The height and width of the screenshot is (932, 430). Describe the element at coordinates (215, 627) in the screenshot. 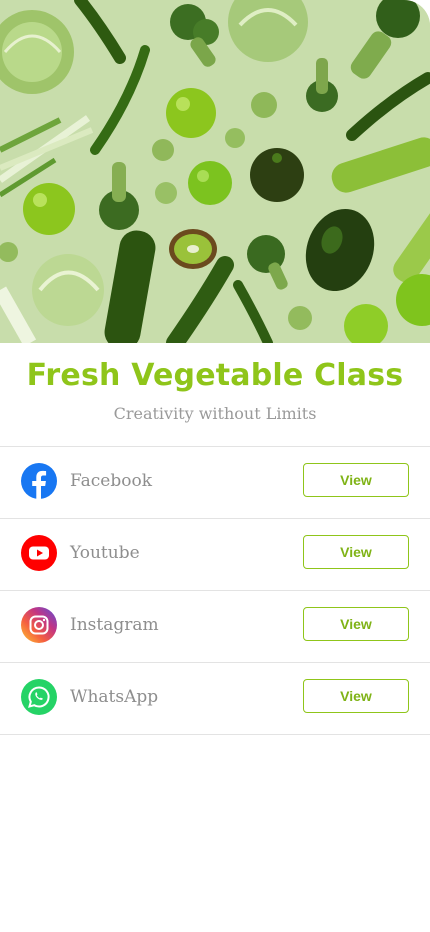

I see `list-item-instagram: Instagram View` at that location.